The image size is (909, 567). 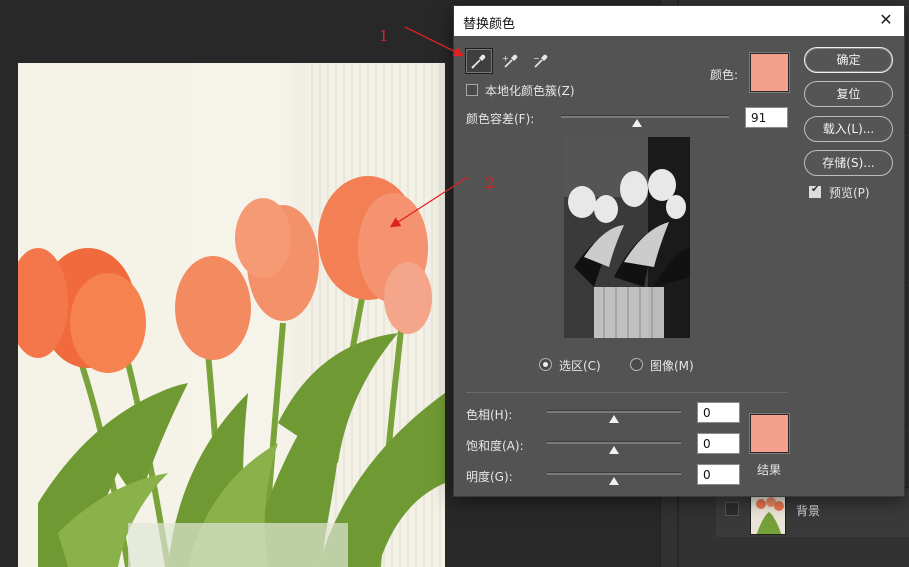 What do you see at coordinates (627, 237) in the screenshot?
I see `selection-preview` at bounding box center [627, 237].